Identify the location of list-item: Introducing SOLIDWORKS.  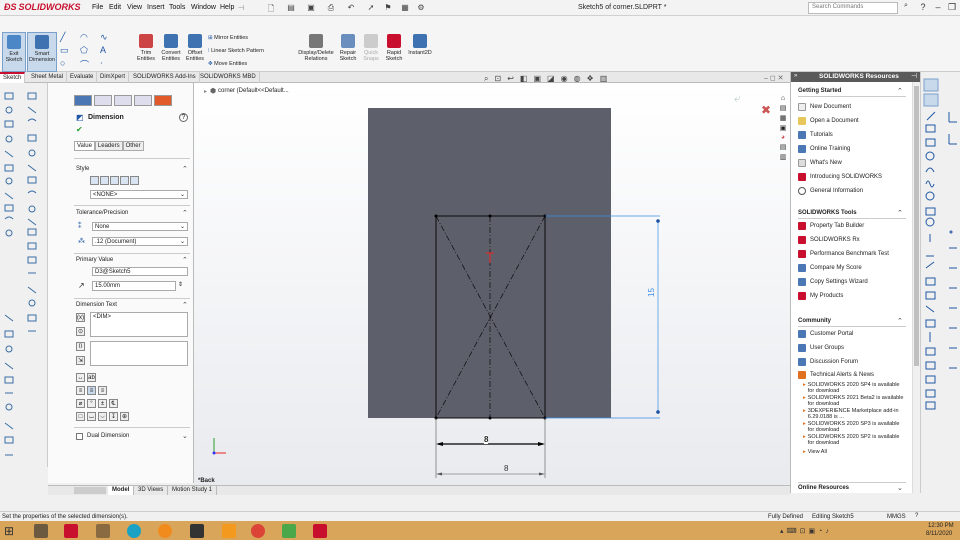
(853, 177).